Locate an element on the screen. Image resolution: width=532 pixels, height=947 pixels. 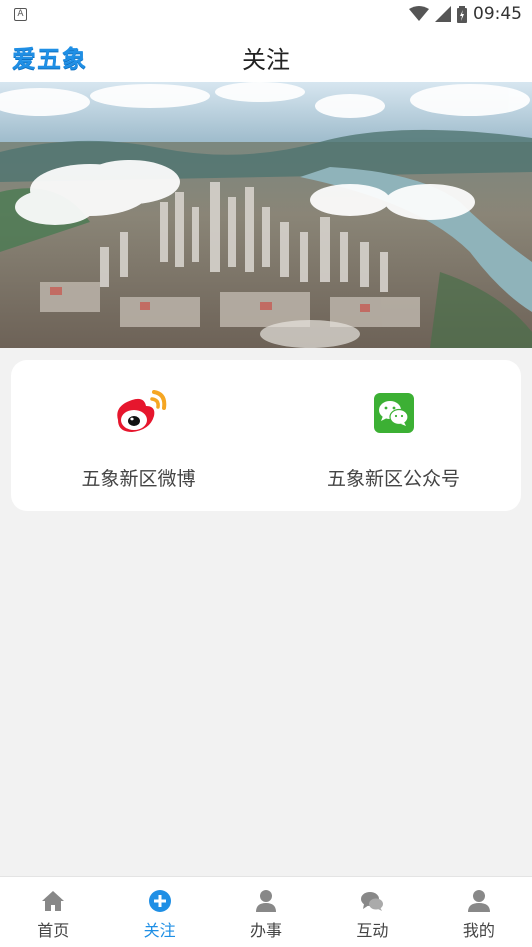
bottom-tab-bar: 首页 关注 办事 互动 我的 is located at coordinates (266, 911).